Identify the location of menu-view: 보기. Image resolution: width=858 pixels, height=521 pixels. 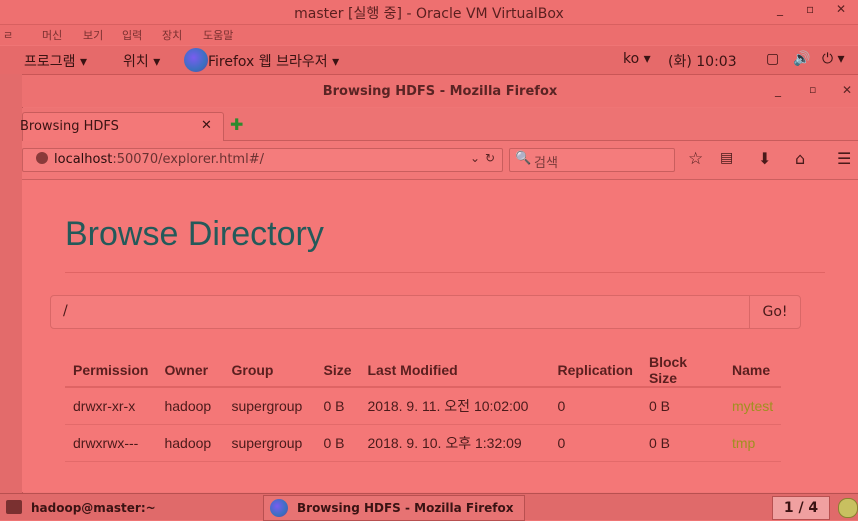
(93, 35).